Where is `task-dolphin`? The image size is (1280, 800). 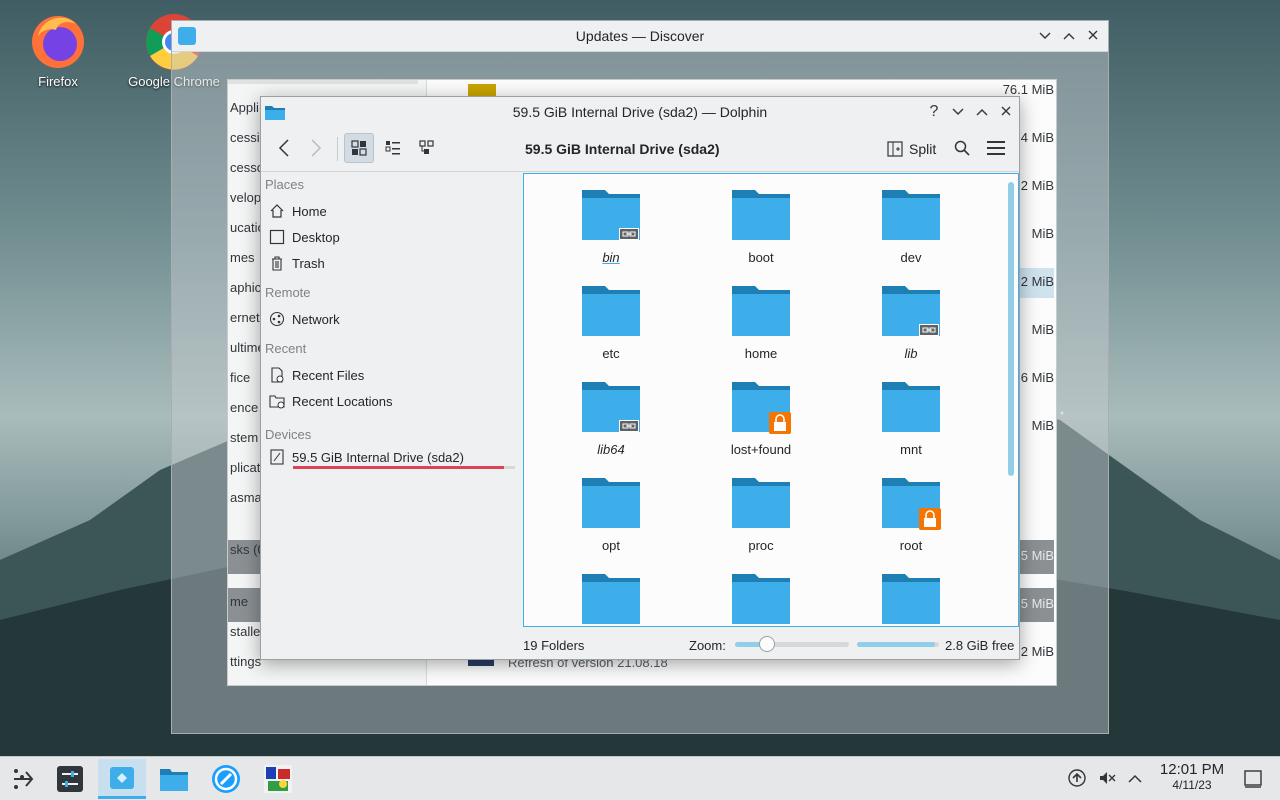
task-dolphin is located at coordinates (174, 779).